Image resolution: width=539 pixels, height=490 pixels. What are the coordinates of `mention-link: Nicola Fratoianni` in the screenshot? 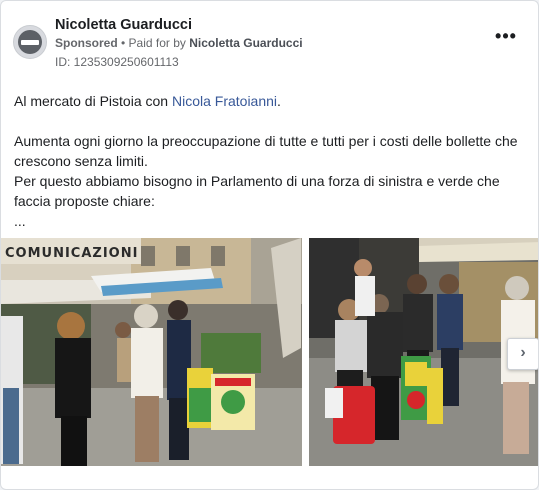 It's located at (224, 101).